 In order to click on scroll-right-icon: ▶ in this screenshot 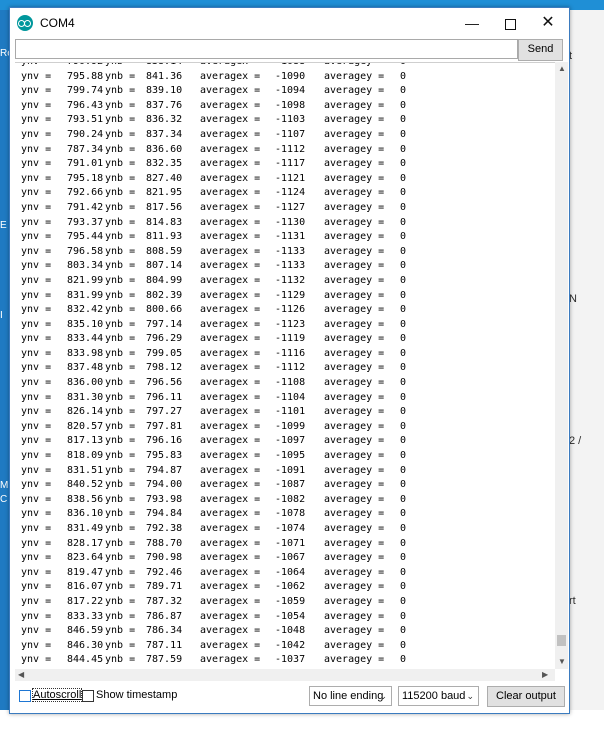, I will do `click(545, 674)`.